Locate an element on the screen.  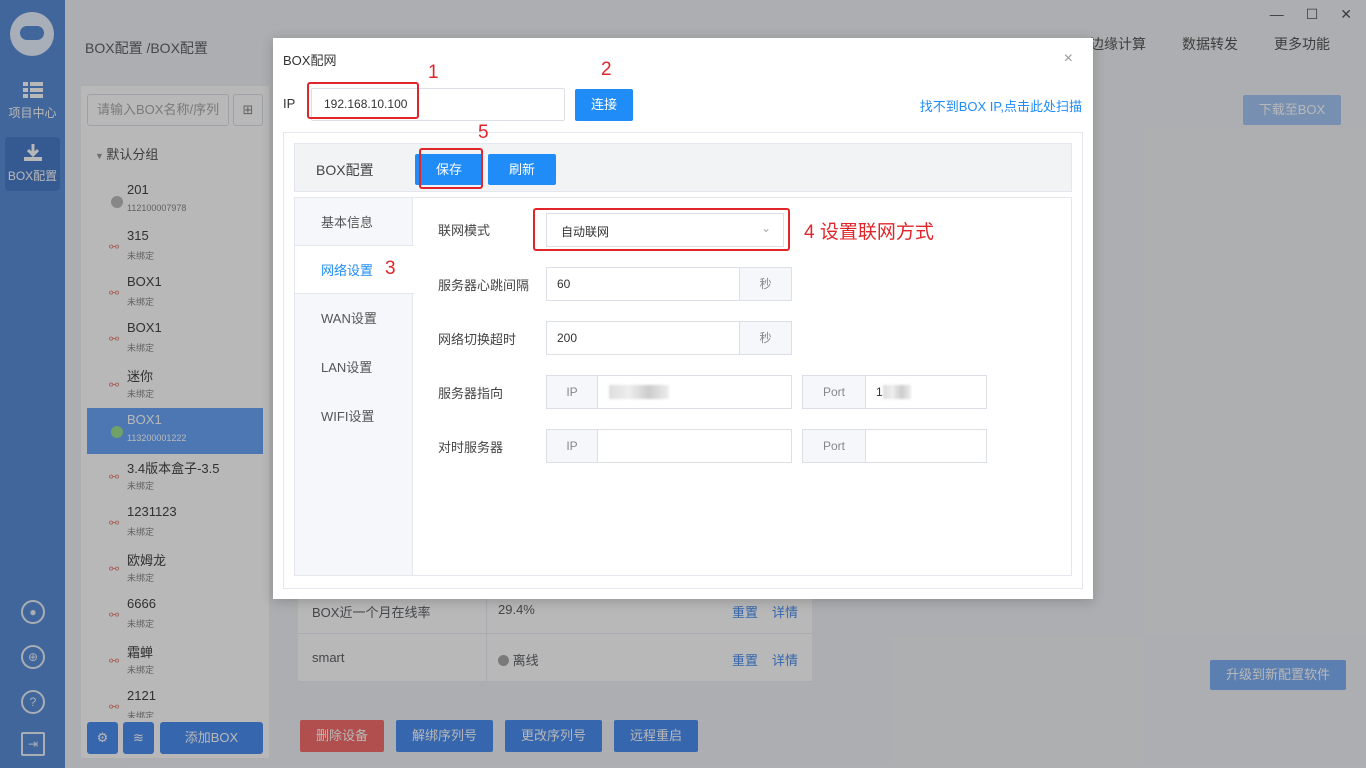
tab-basic-info: 基本信息 is located at coordinates (353, 222).